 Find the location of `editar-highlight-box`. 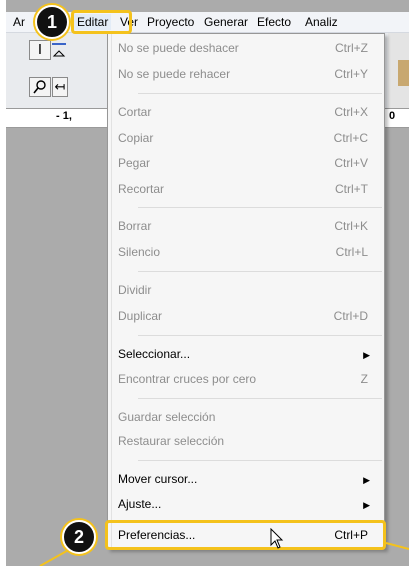

editar-highlight-box is located at coordinates (101, 22).